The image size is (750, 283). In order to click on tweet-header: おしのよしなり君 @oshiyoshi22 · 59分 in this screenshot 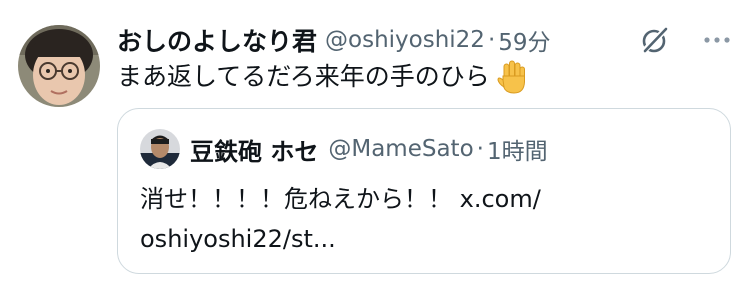, I will do `click(423, 40)`.